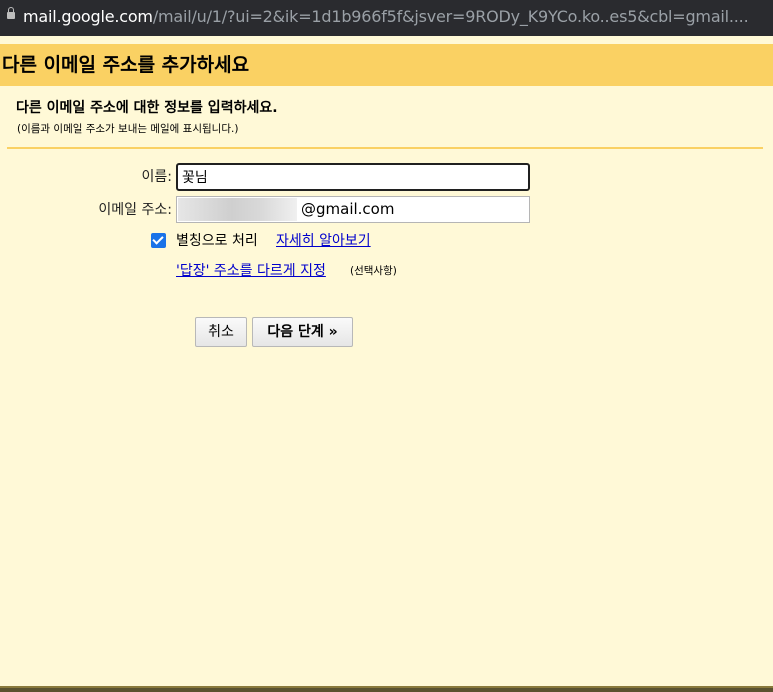 Image resolution: width=773 pixels, height=692 pixels. I want to click on bottom-strip-highlight, so click(386, 687).